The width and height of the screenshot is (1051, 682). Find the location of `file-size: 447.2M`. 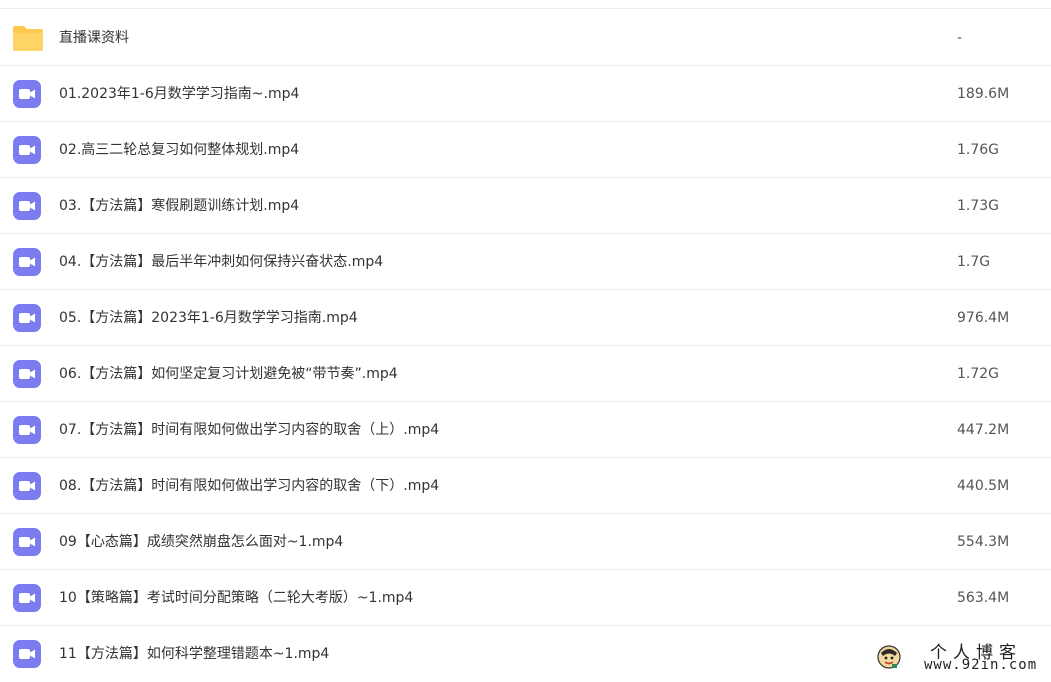

file-size: 447.2M is located at coordinates (983, 430).